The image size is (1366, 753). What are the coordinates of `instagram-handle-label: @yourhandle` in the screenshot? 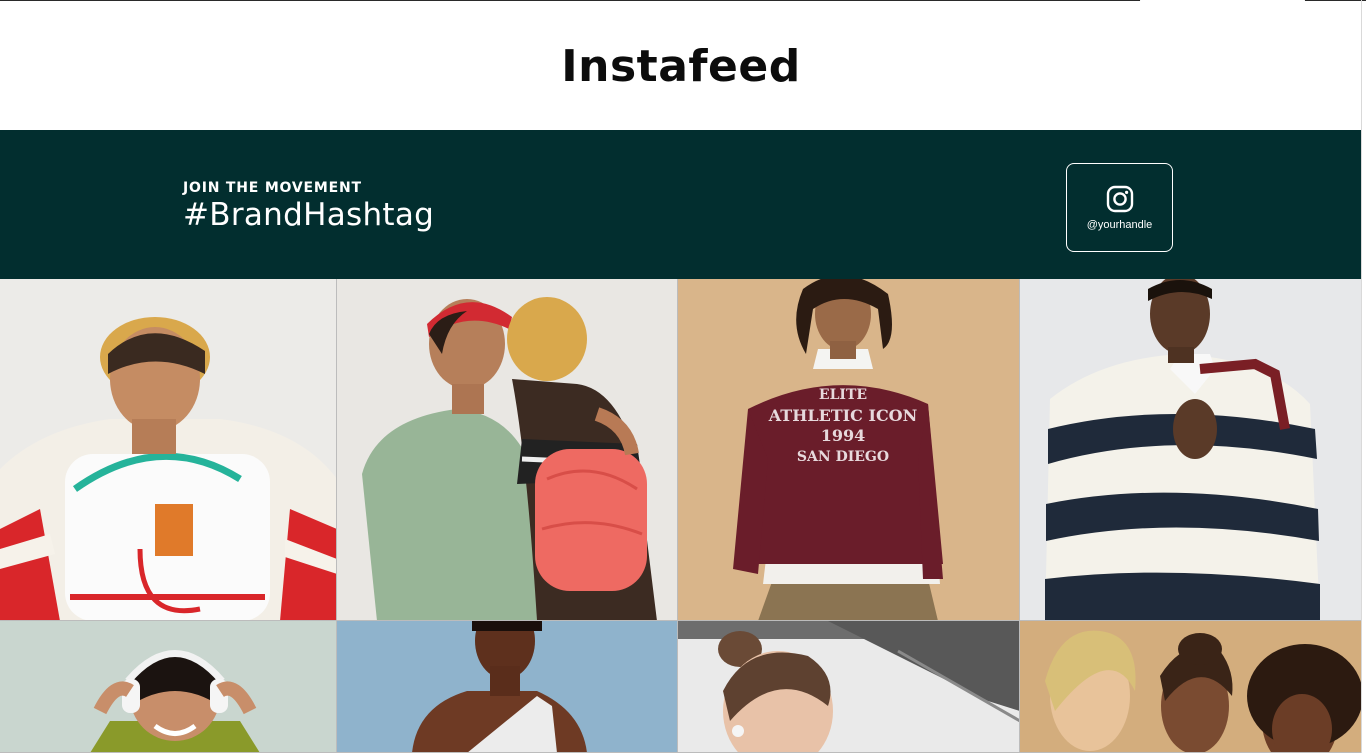 It's located at (1119, 225).